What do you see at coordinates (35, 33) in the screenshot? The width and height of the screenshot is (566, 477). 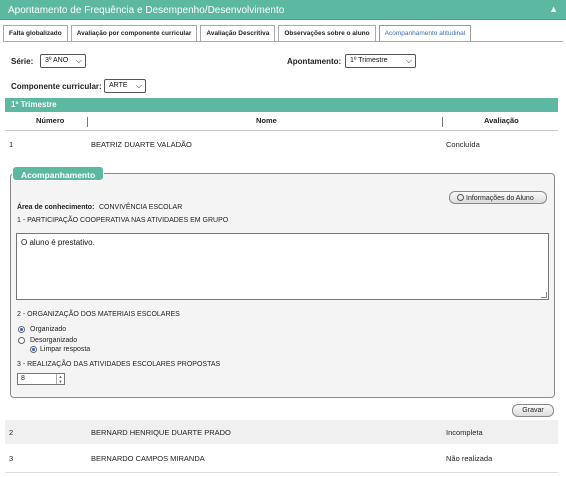 I see `tab-falta-globalizado: Falta globalizado` at bounding box center [35, 33].